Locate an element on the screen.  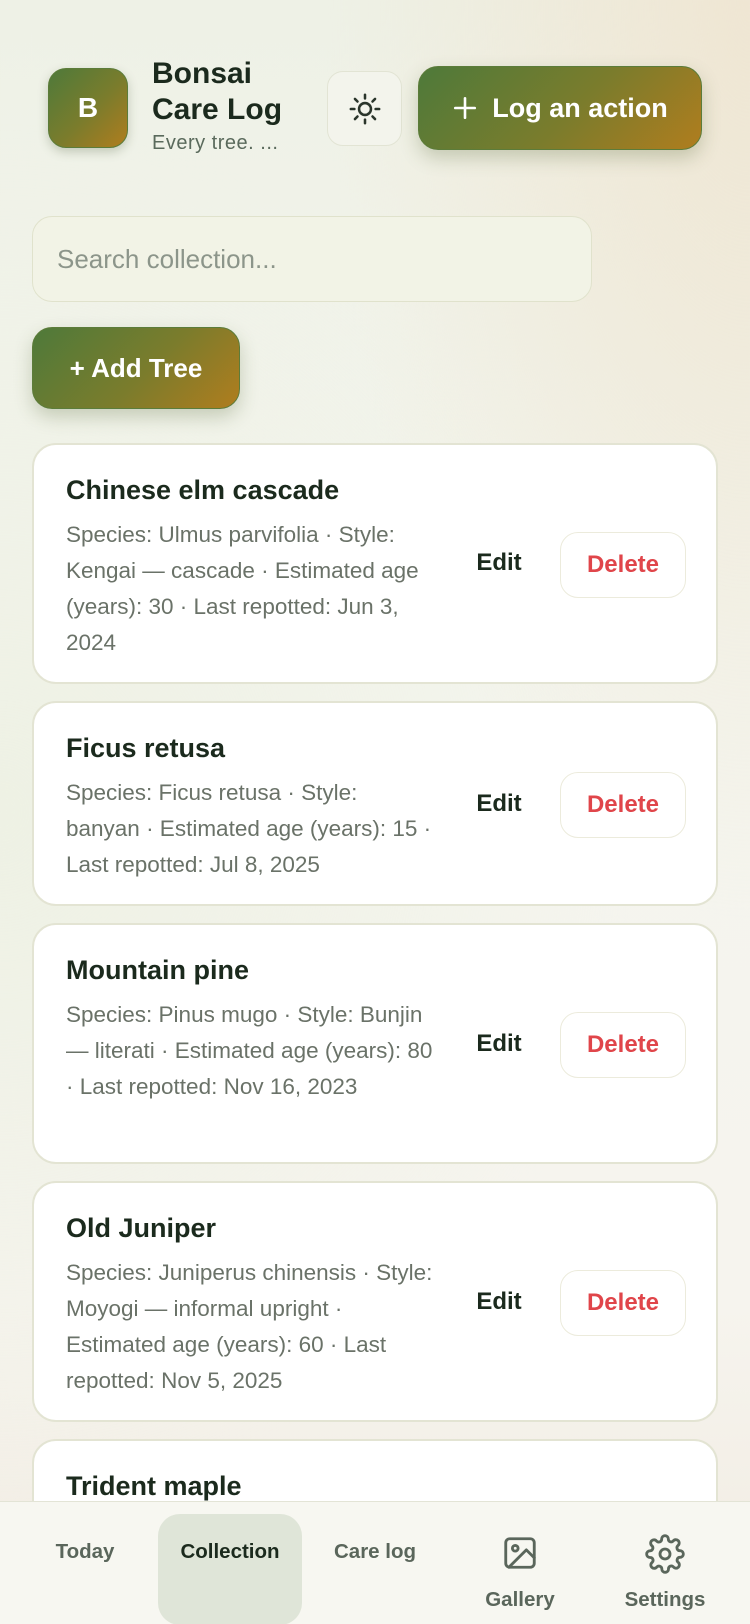
nav-label: Today is located at coordinates (85, 1551).